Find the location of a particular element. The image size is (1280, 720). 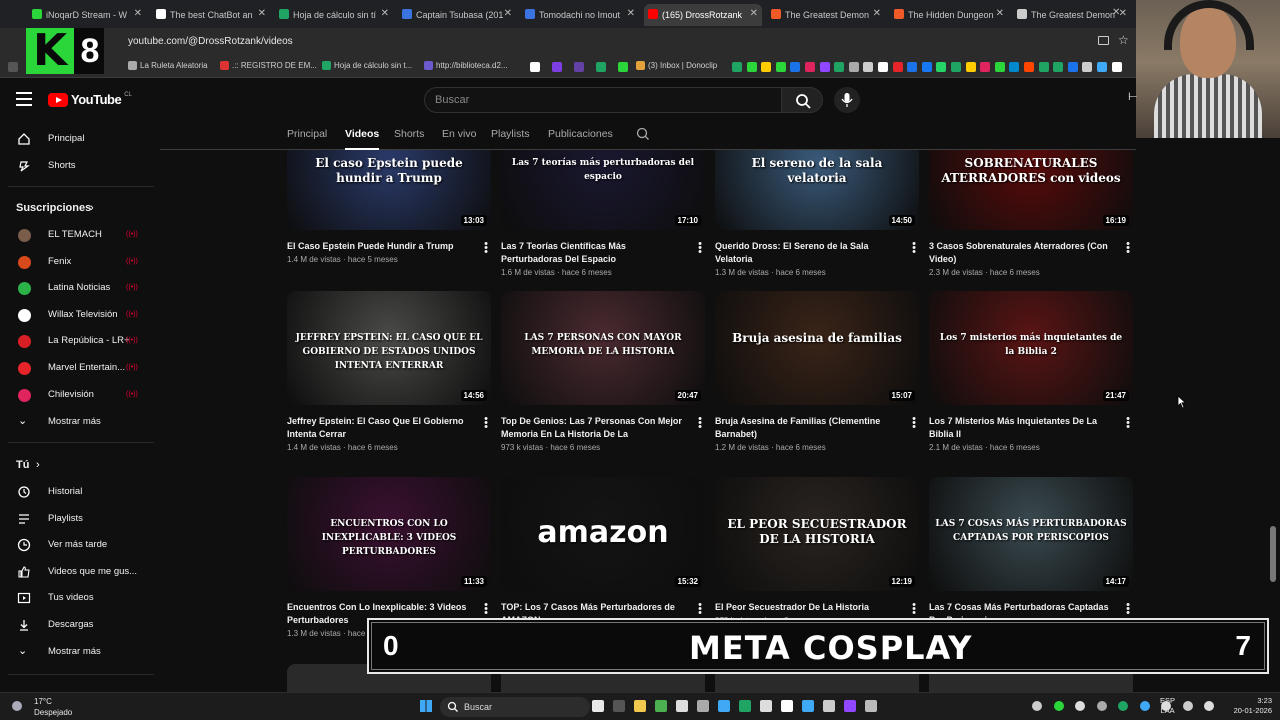

subscription-item: La República - LR+ ((•)) is located at coordinates (77, 341).